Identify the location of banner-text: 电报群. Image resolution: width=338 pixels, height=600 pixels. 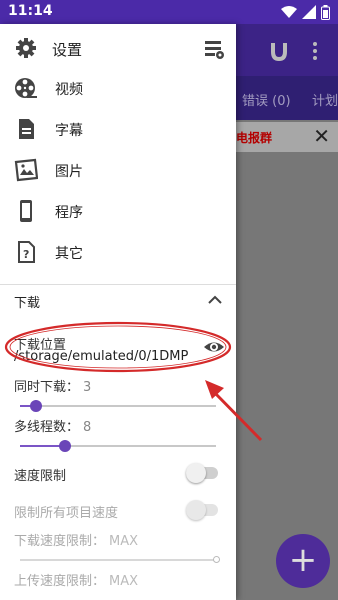
(254, 138).